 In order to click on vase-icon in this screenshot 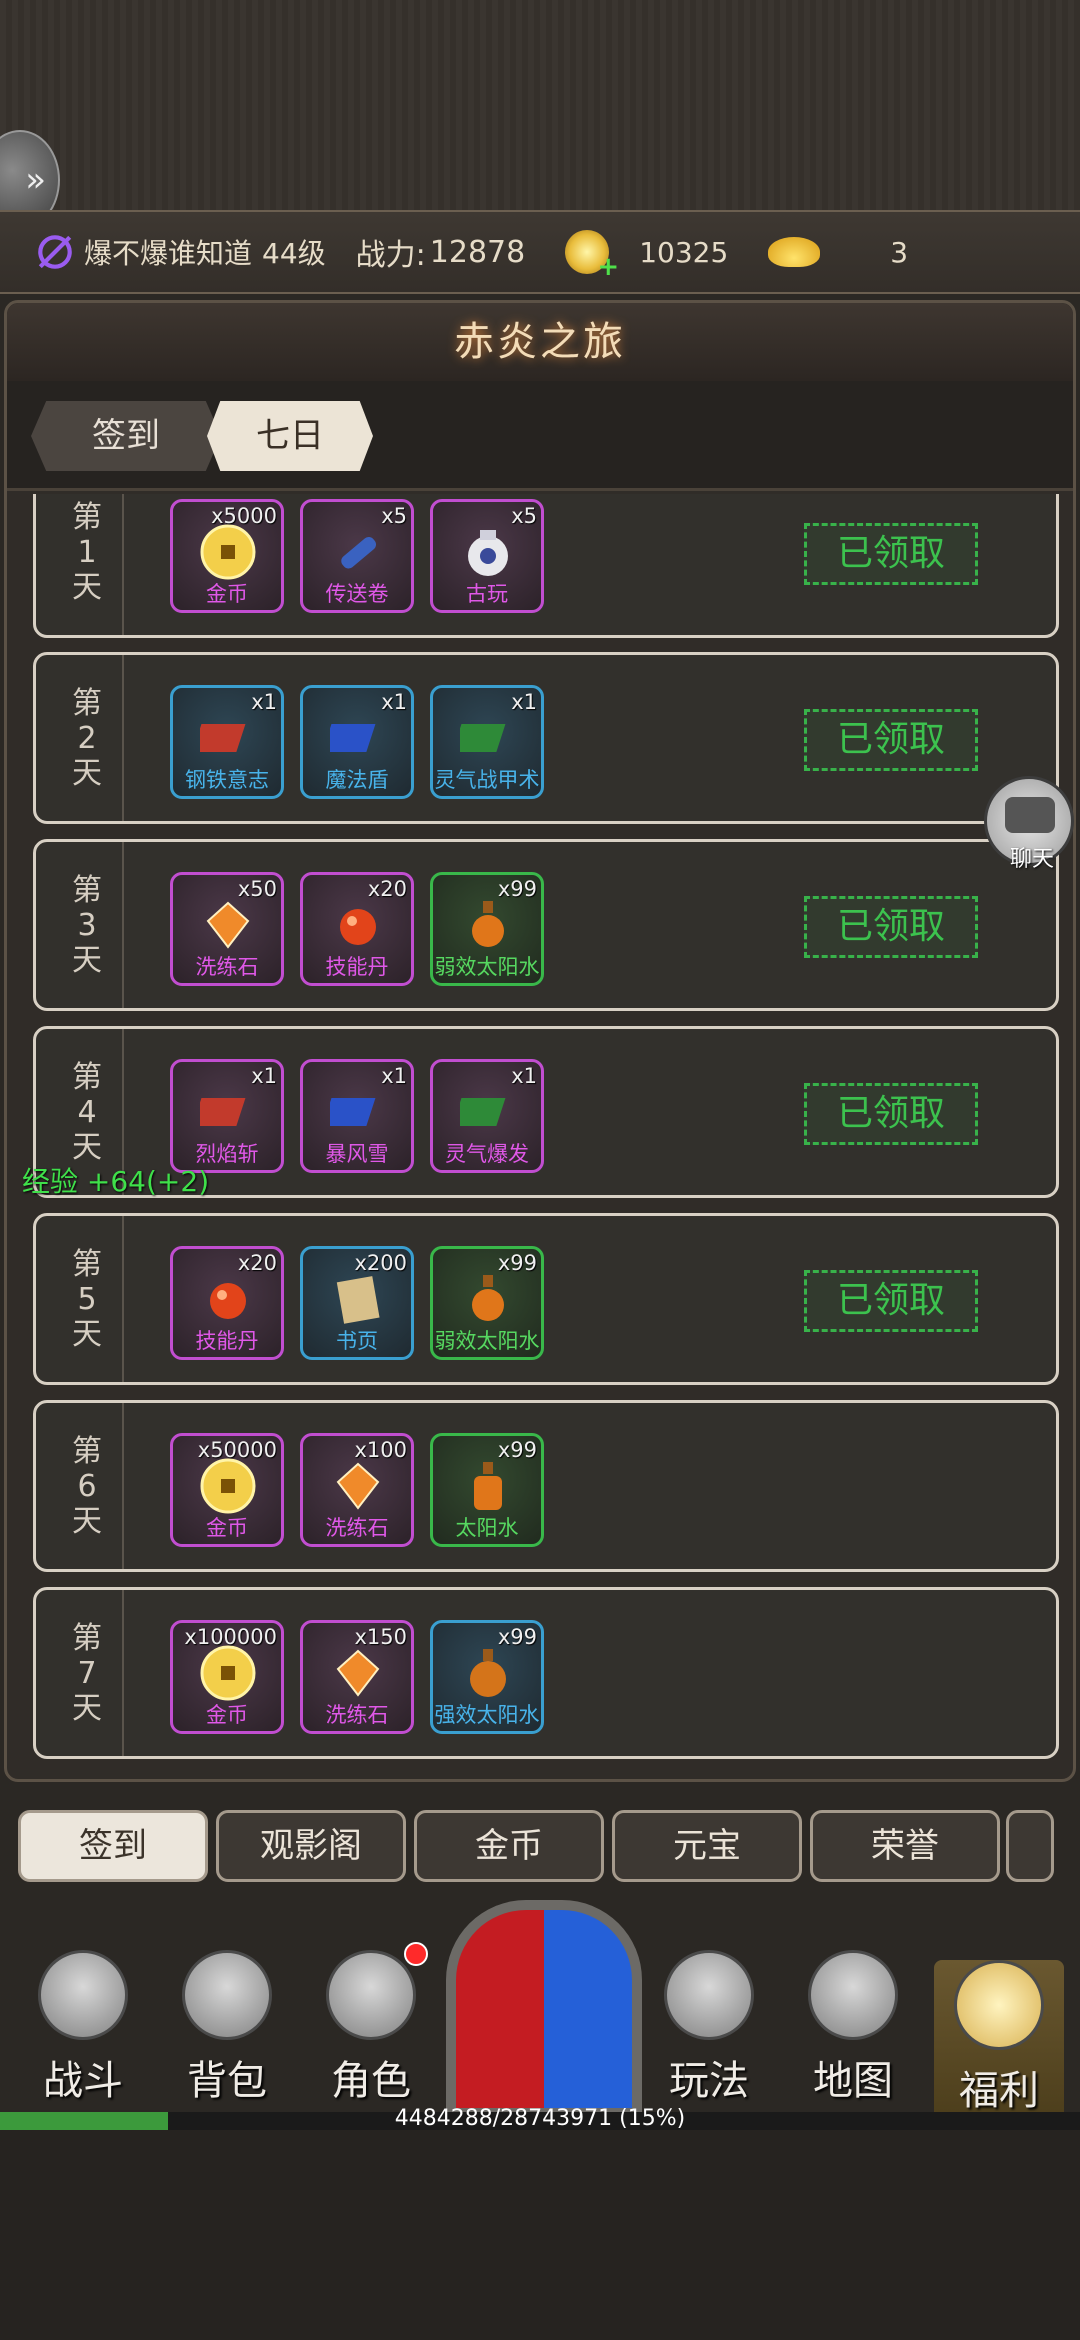, I will do `click(488, 553)`.